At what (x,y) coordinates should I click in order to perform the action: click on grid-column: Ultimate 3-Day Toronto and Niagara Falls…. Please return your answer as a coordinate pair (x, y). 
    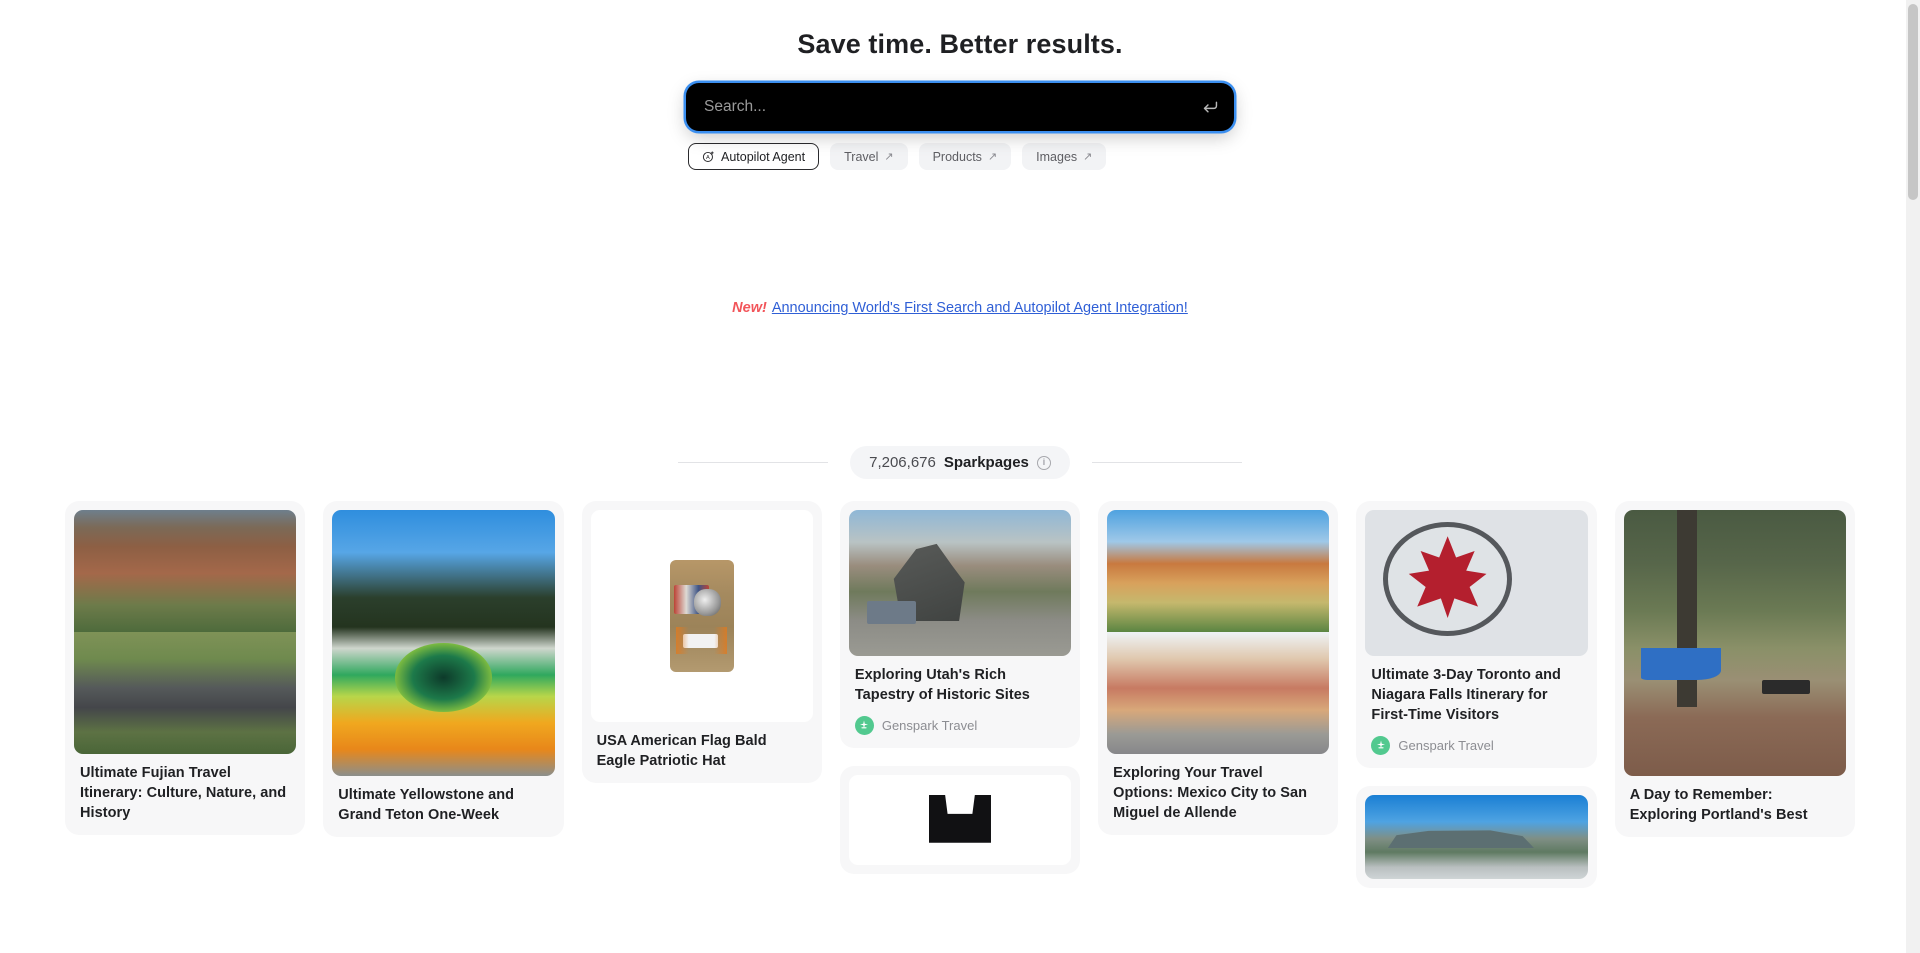
    Looking at the image, I should click on (1476, 694).